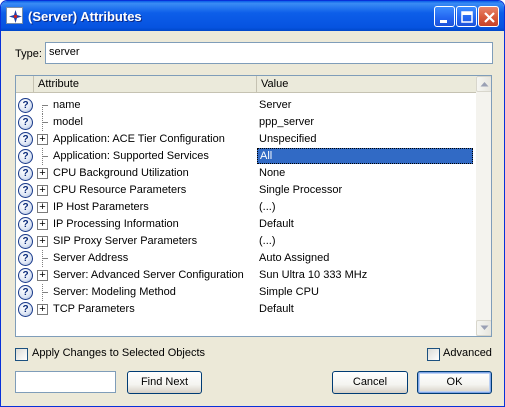  What do you see at coordinates (246, 173) in the screenshot?
I see `attribute-row: ? + CPU Background Utilization None` at bounding box center [246, 173].